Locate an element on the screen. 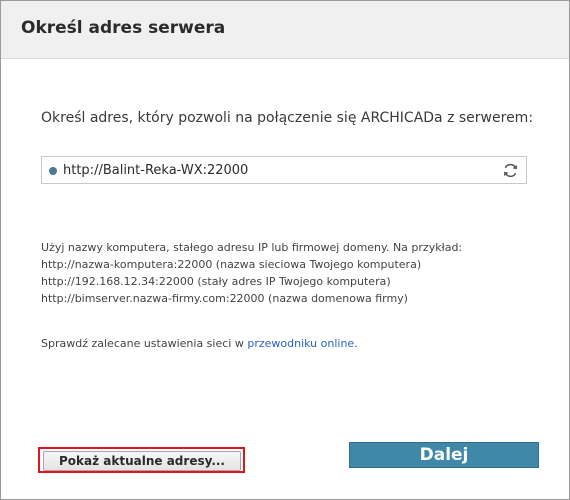  network-text: Sprawdź zalecane ustawienia sieci w is located at coordinates (144, 343).